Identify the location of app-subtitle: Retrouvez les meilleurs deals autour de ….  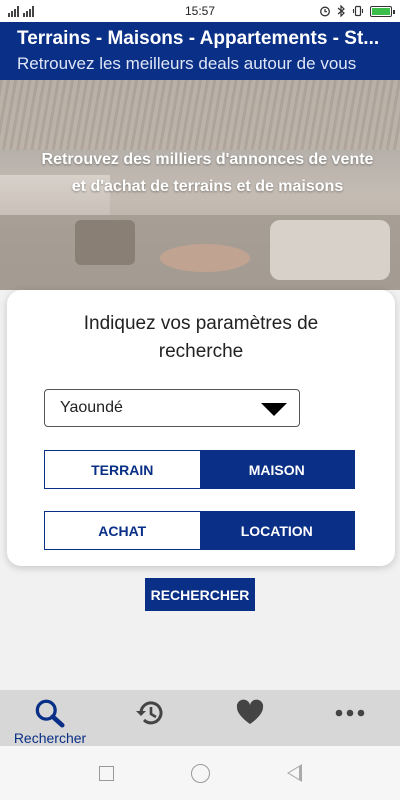
(187, 63).